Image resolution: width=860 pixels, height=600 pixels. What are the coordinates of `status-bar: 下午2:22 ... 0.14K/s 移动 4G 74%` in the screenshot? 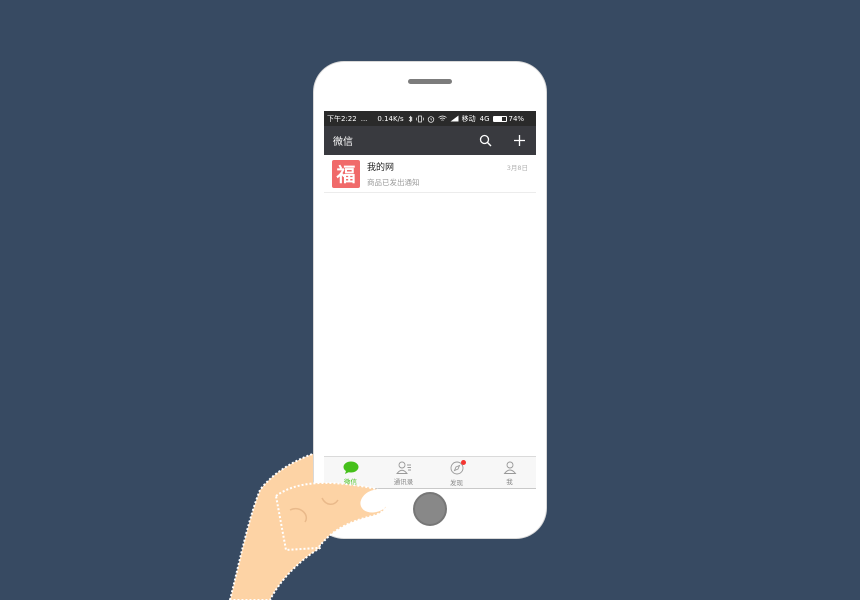 It's located at (430, 118).